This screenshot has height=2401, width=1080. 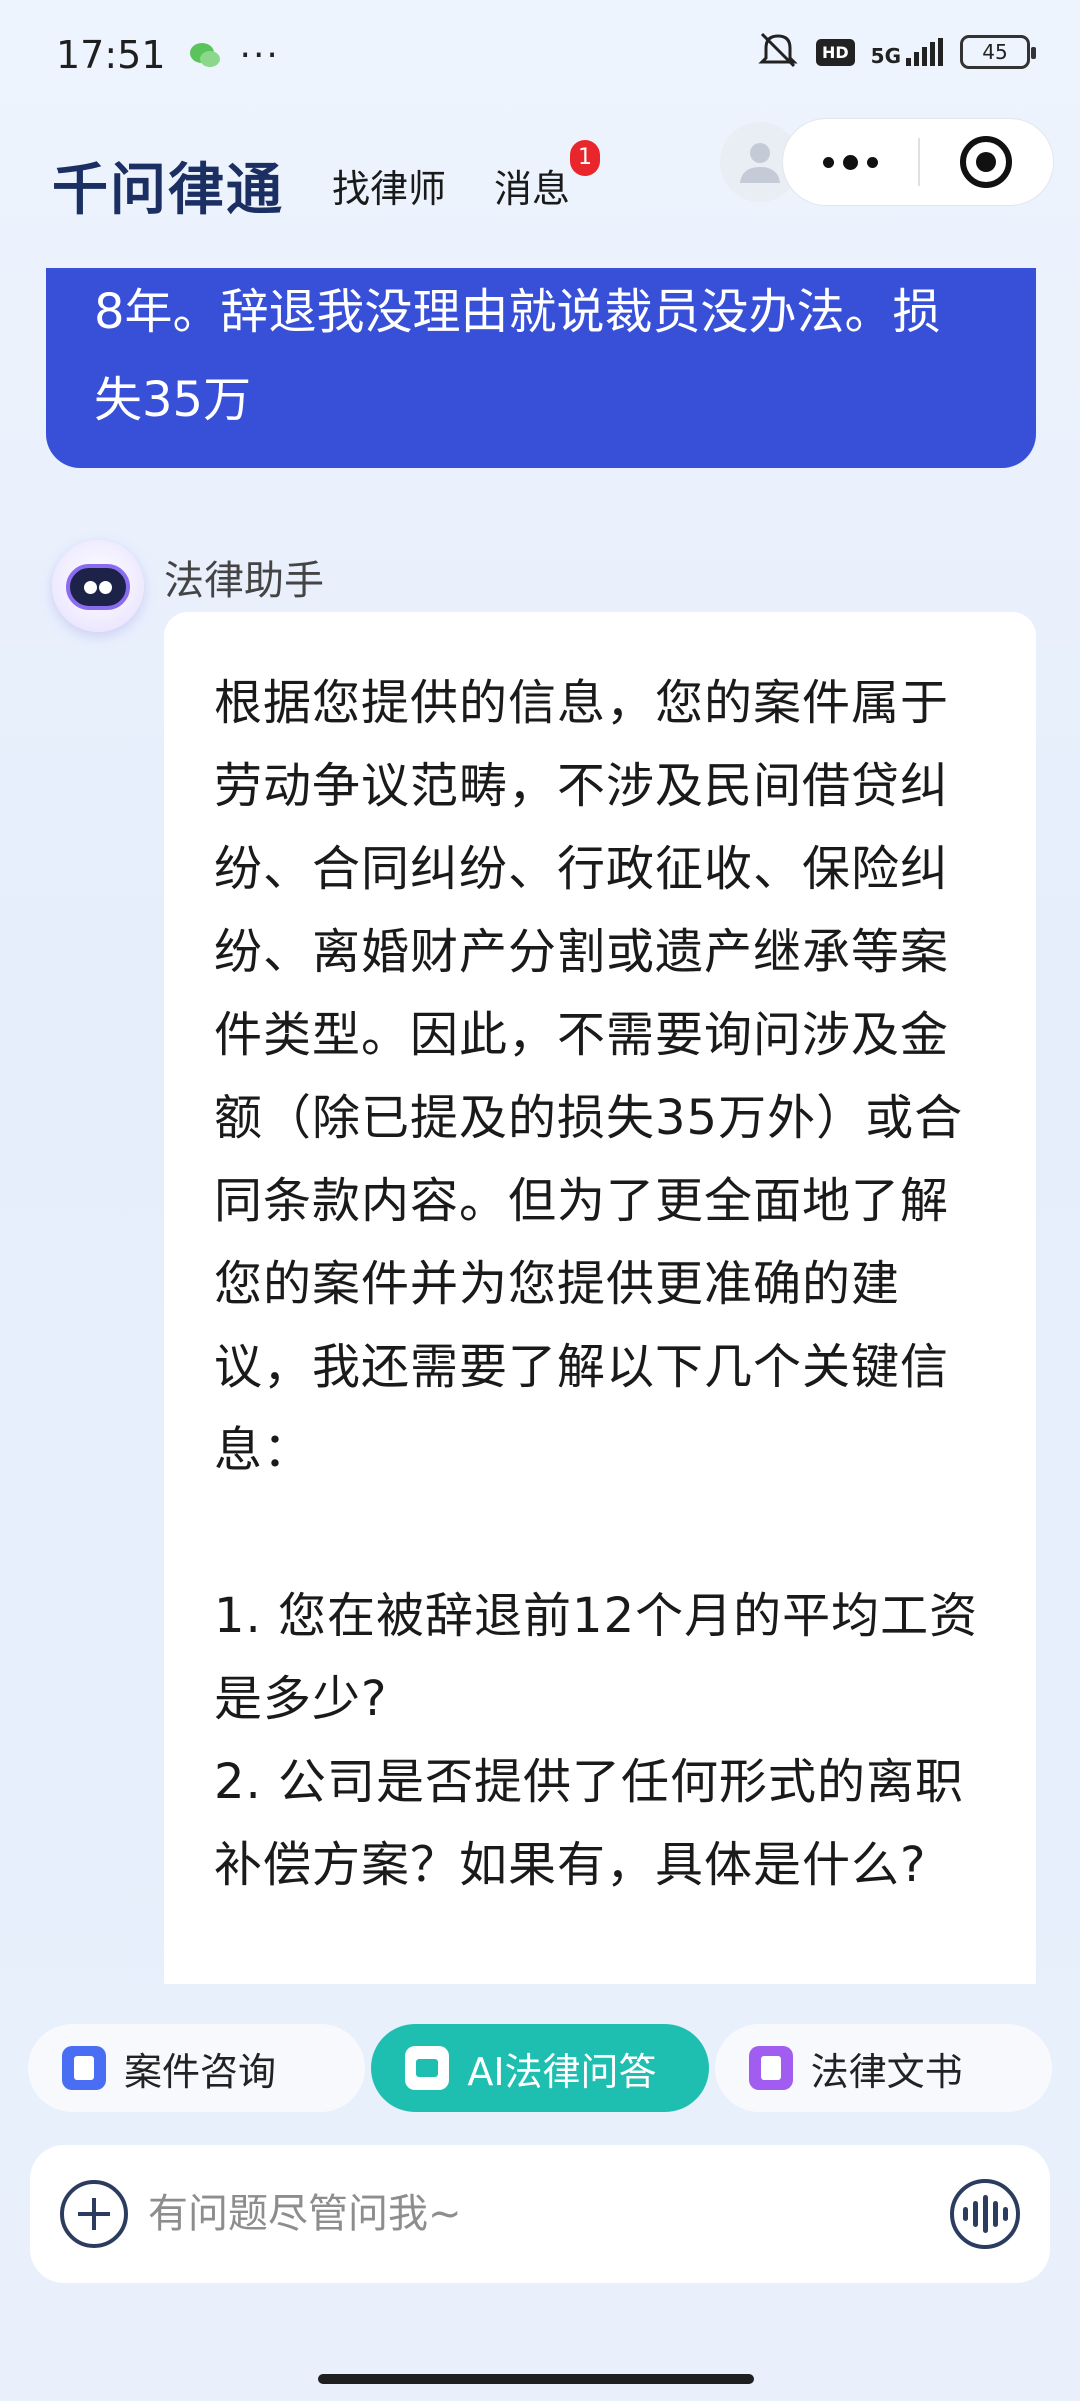 I want to click on status-icons: HD 5G 45, so click(x=896, y=52).